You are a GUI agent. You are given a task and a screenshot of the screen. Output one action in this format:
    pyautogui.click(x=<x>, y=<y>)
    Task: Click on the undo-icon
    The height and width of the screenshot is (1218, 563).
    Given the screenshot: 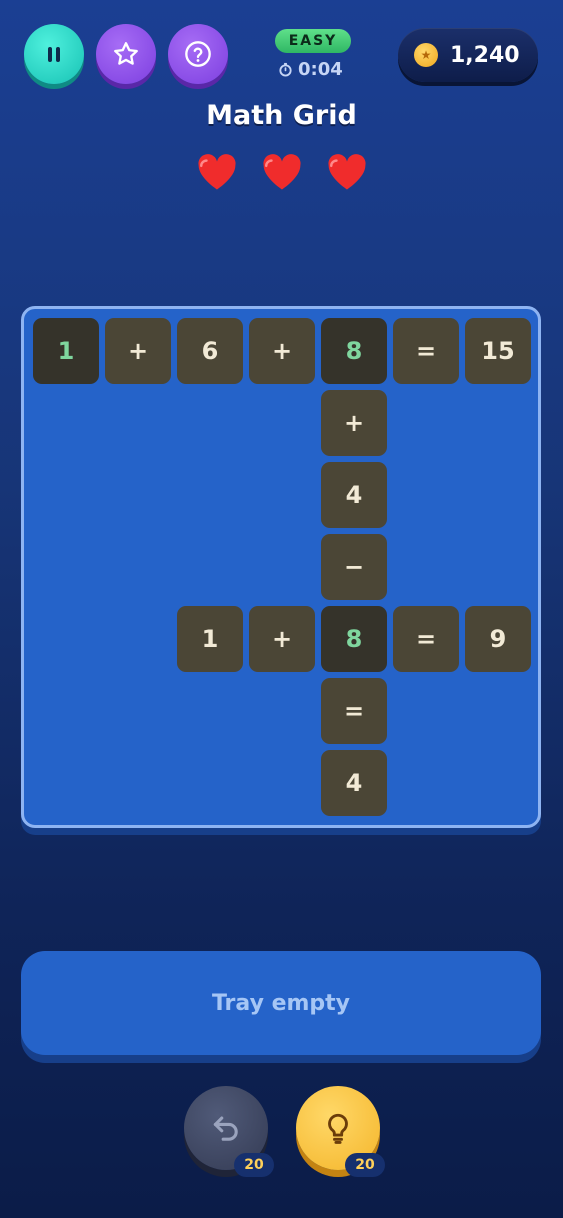 What is the action you would take?
    pyautogui.click(x=225, y=1128)
    